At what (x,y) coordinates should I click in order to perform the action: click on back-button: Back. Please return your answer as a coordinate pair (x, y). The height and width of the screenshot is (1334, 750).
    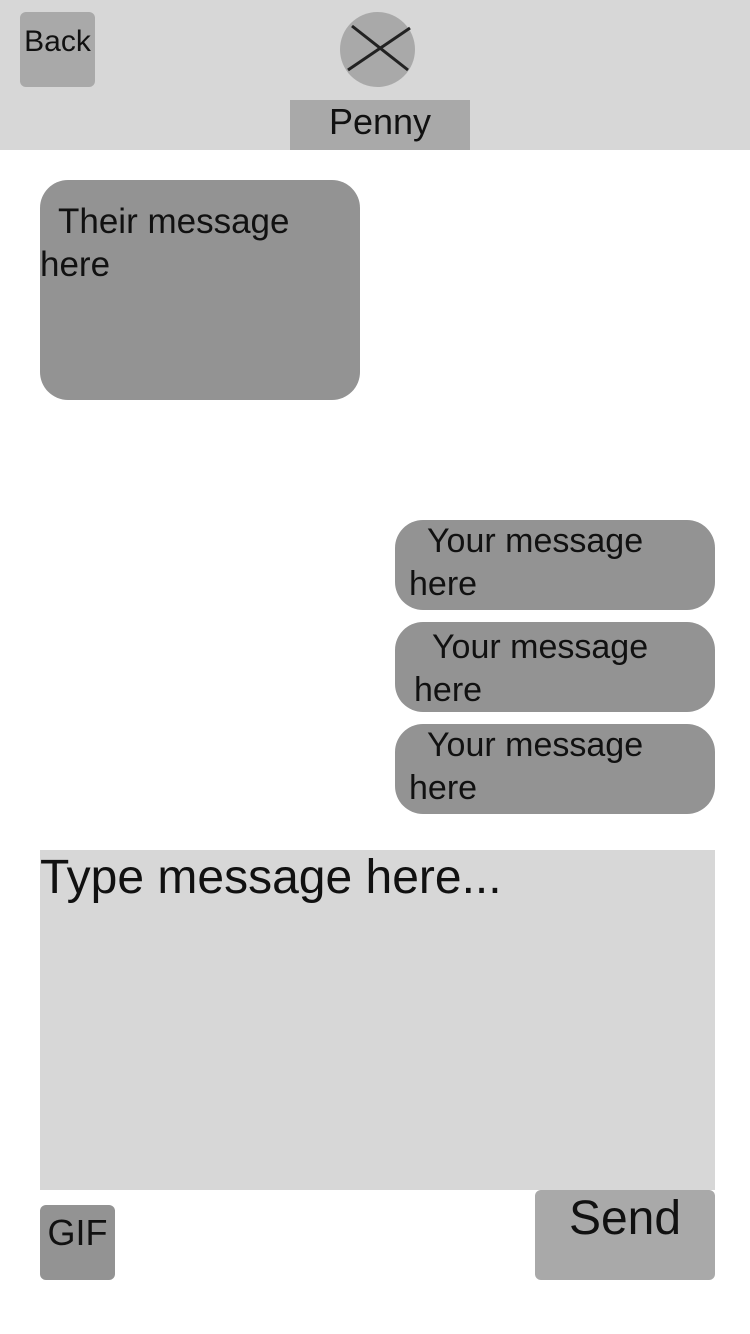
    Looking at the image, I should click on (57, 49).